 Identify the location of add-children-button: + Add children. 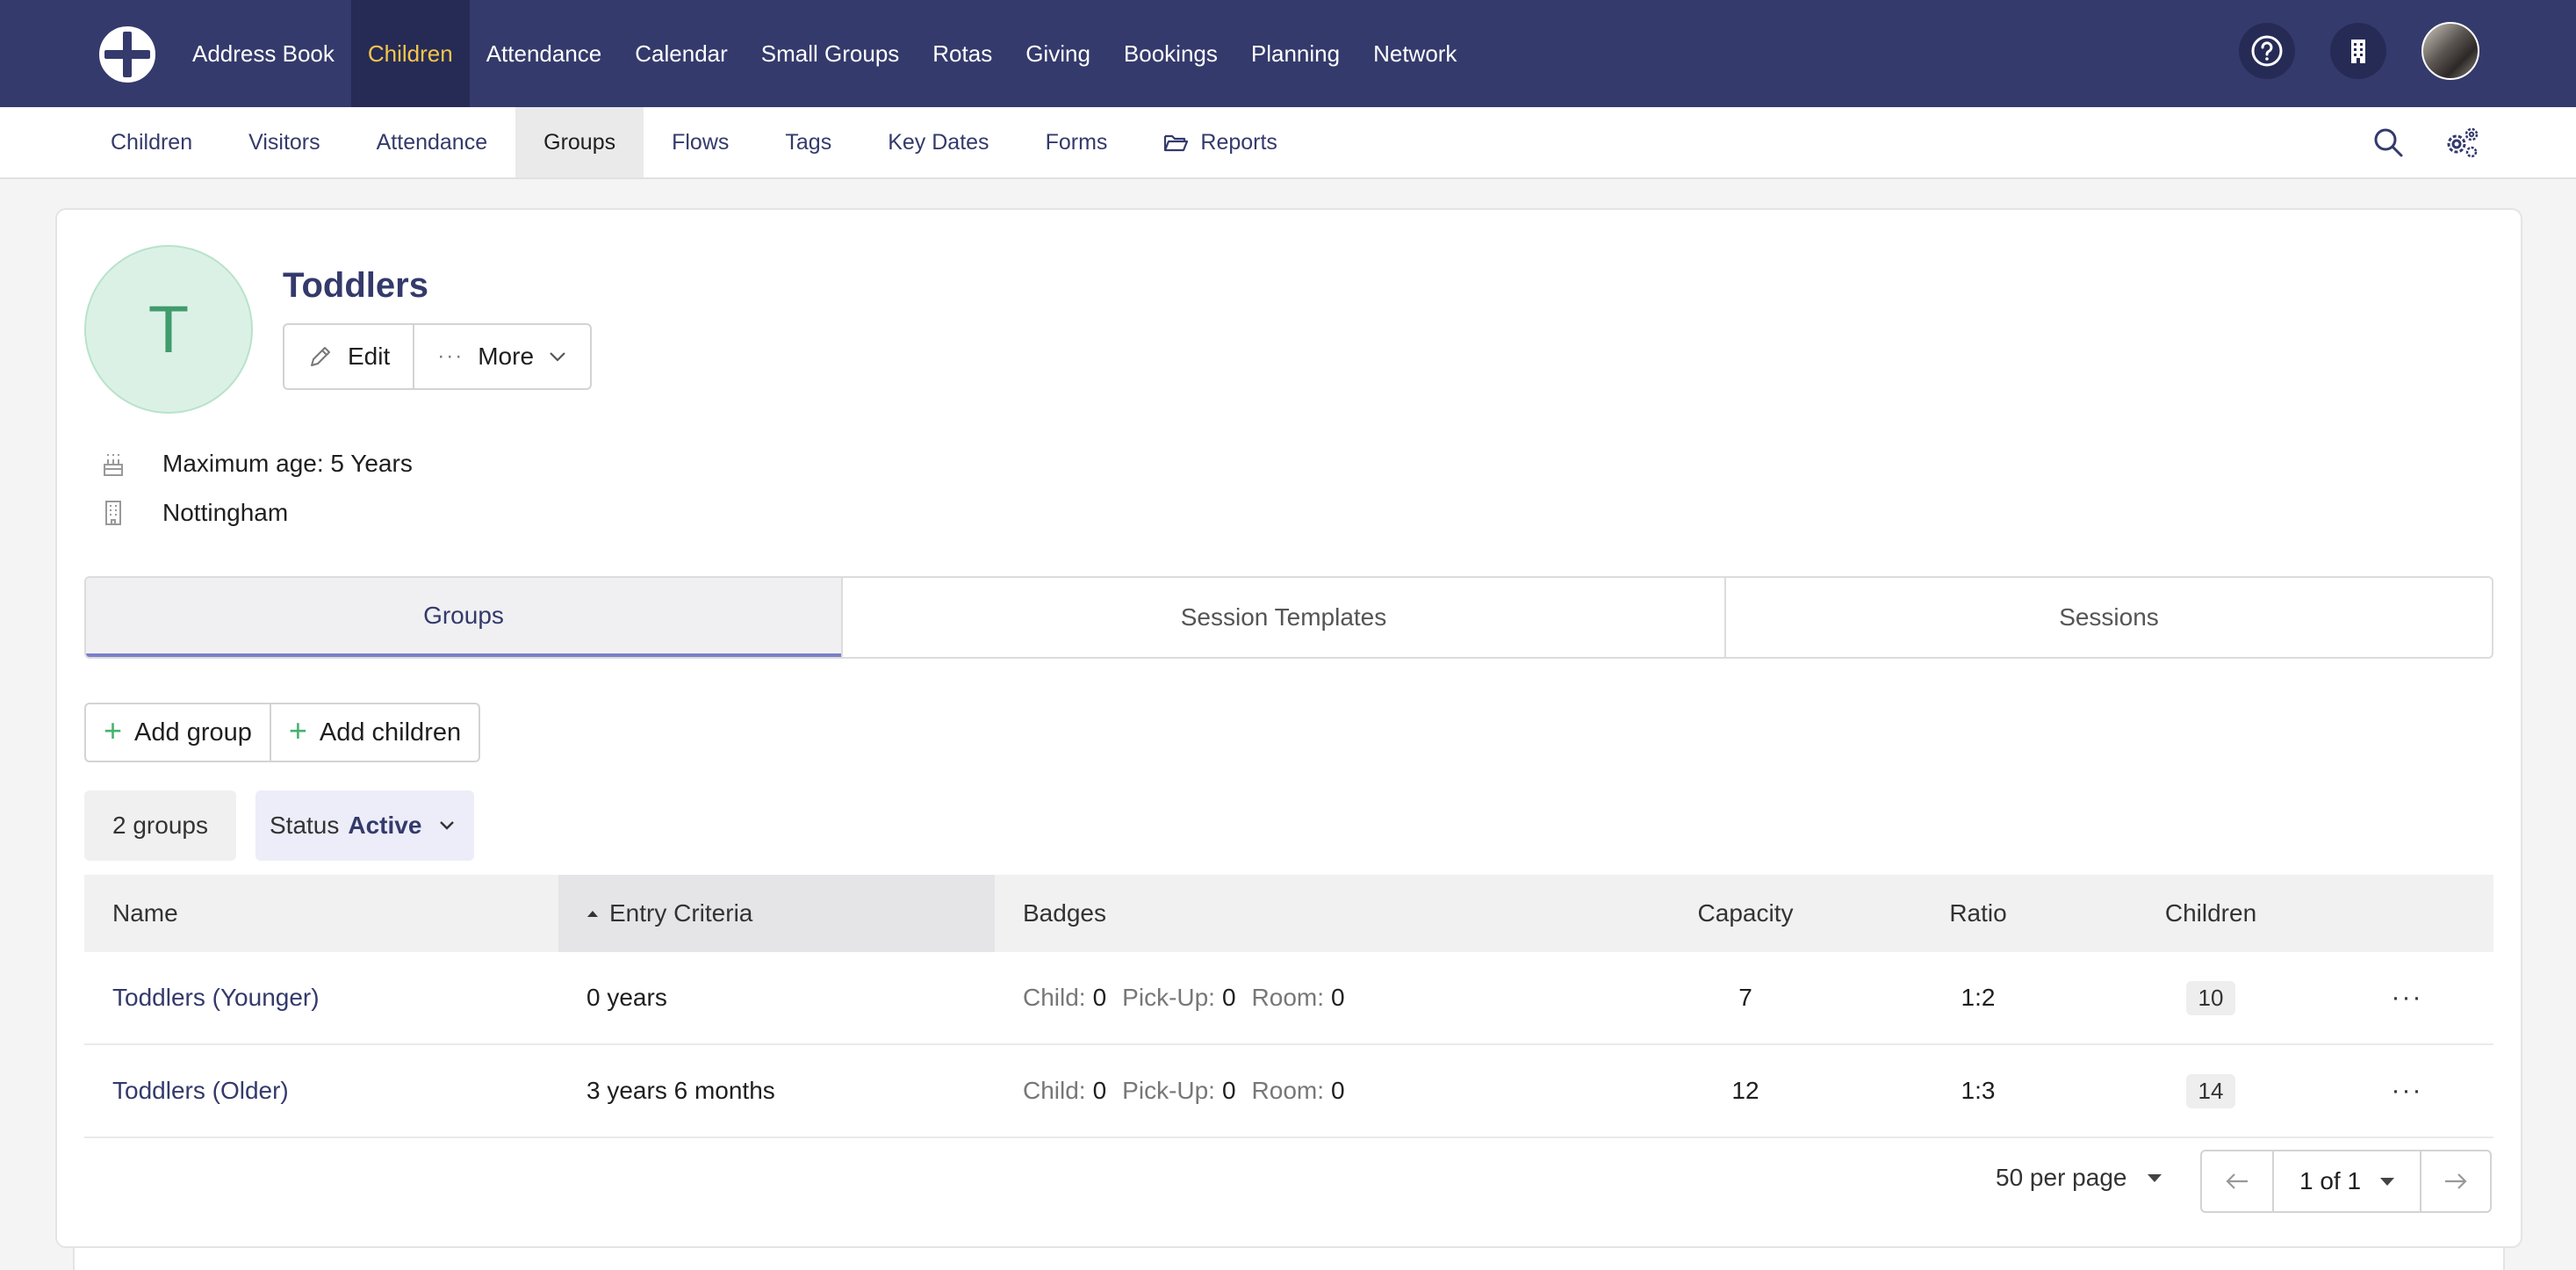
(374, 733).